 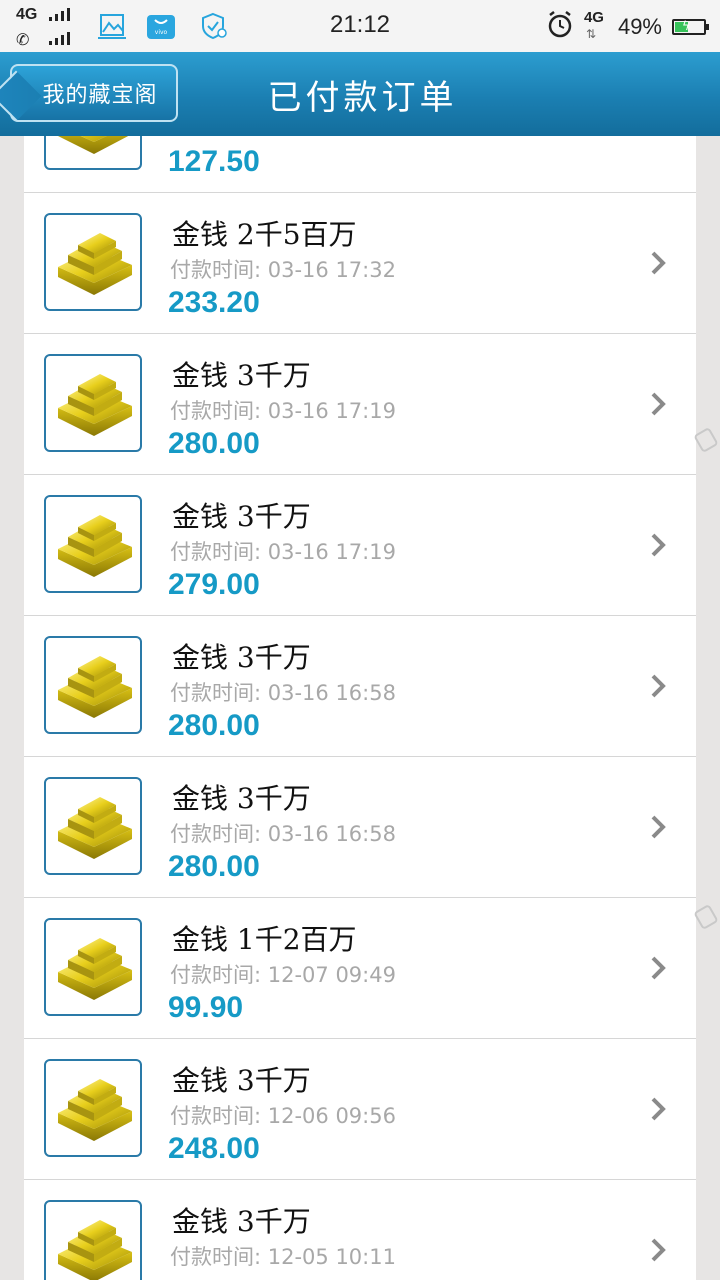 I want to click on order-price: 279.00, so click(x=214, y=584).